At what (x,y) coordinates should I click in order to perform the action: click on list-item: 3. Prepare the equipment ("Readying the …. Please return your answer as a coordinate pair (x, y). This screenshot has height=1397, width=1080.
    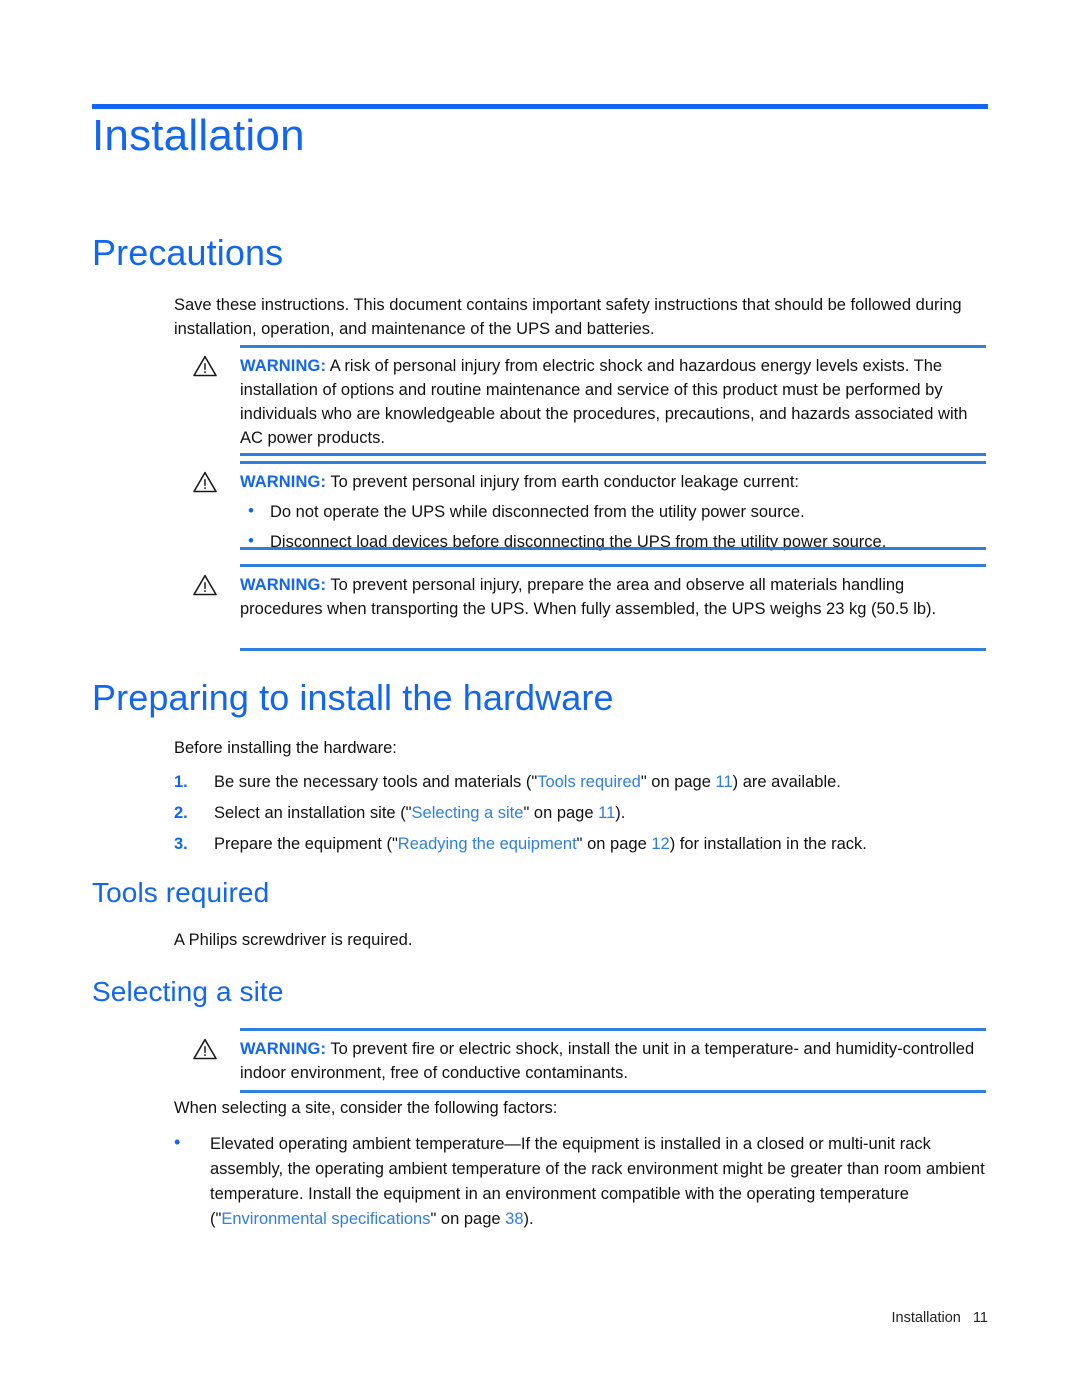
    Looking at the image, I should click on (580, 844).